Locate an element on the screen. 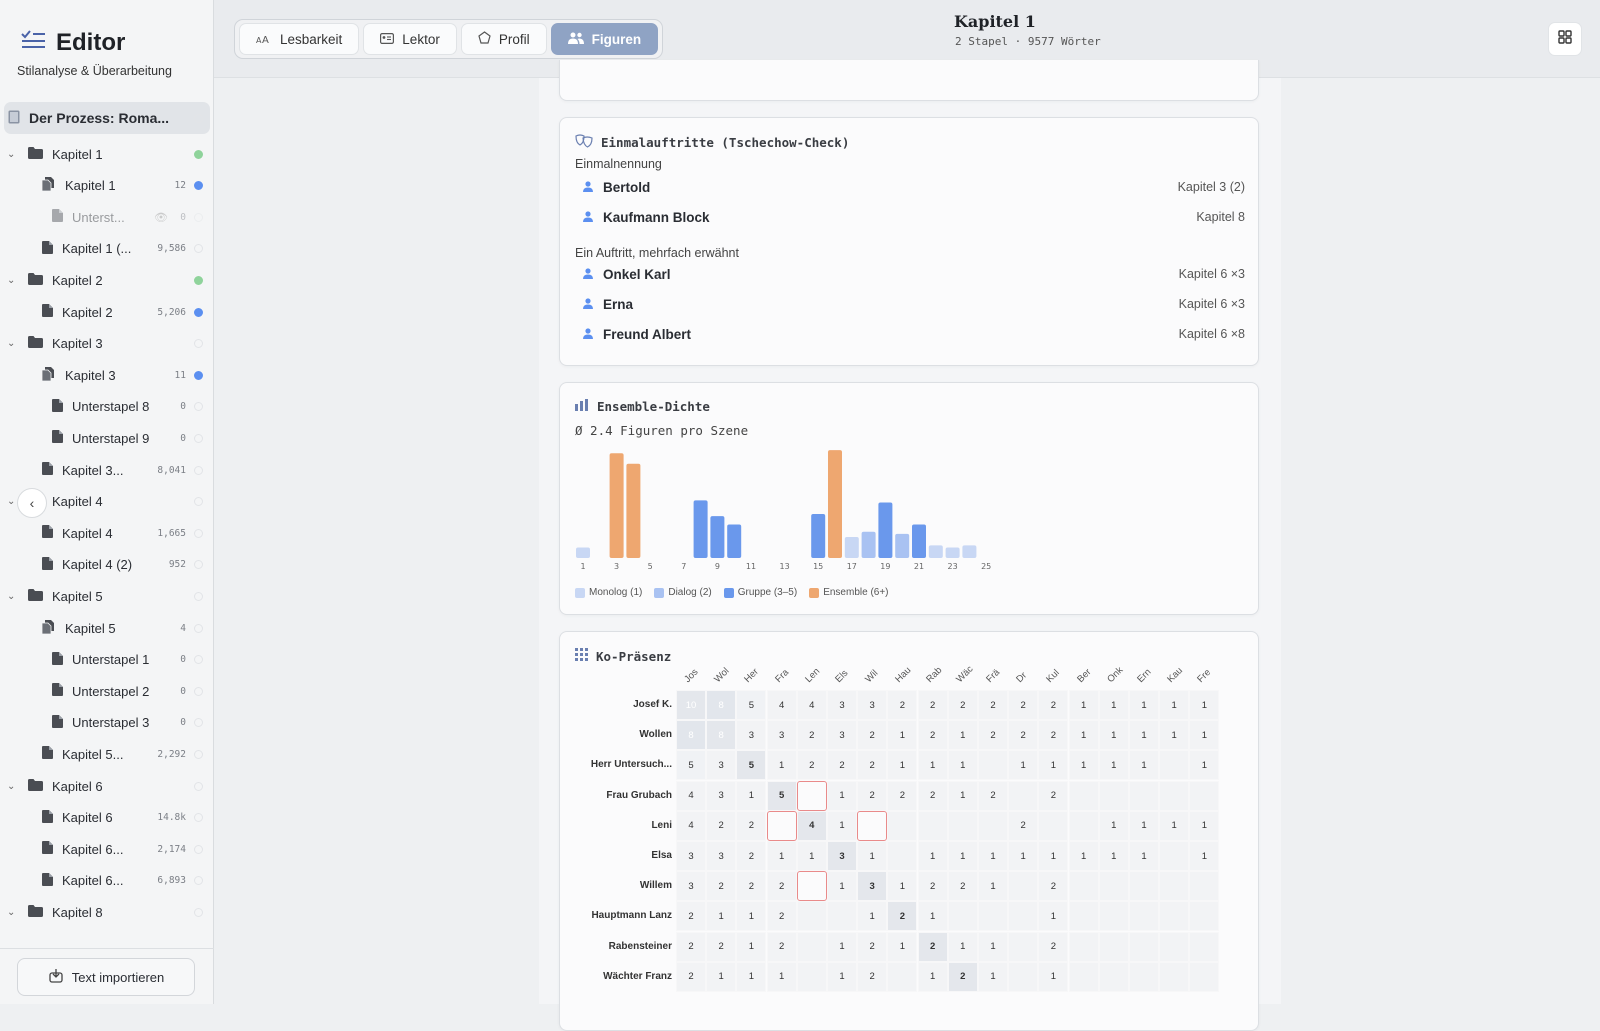  sidebar-item: Kapitel 4 1,665 is located at coordinates (107, 533).